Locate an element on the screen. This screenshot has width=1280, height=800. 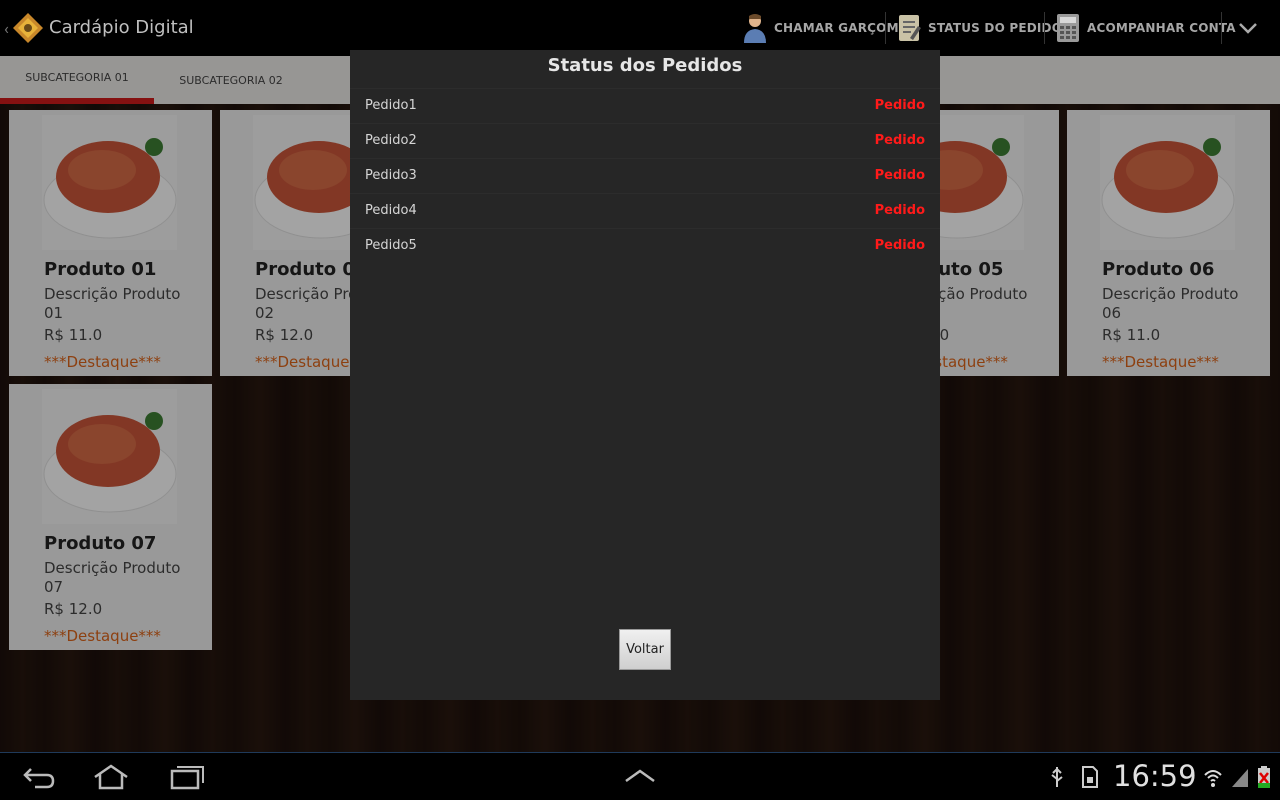
sd-card-icon is located at coordinates (1090, 777).